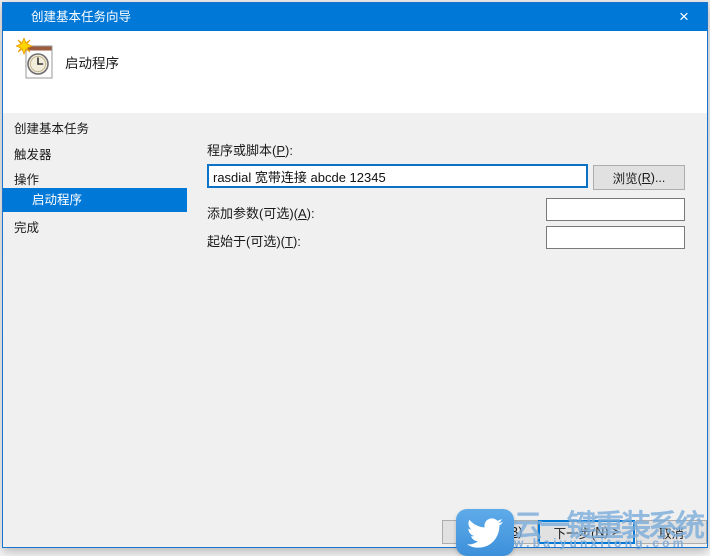 Image resolution: width=710 pixels, height=556 pixels. I want to click on close-icon: ×, so click(684, 16).